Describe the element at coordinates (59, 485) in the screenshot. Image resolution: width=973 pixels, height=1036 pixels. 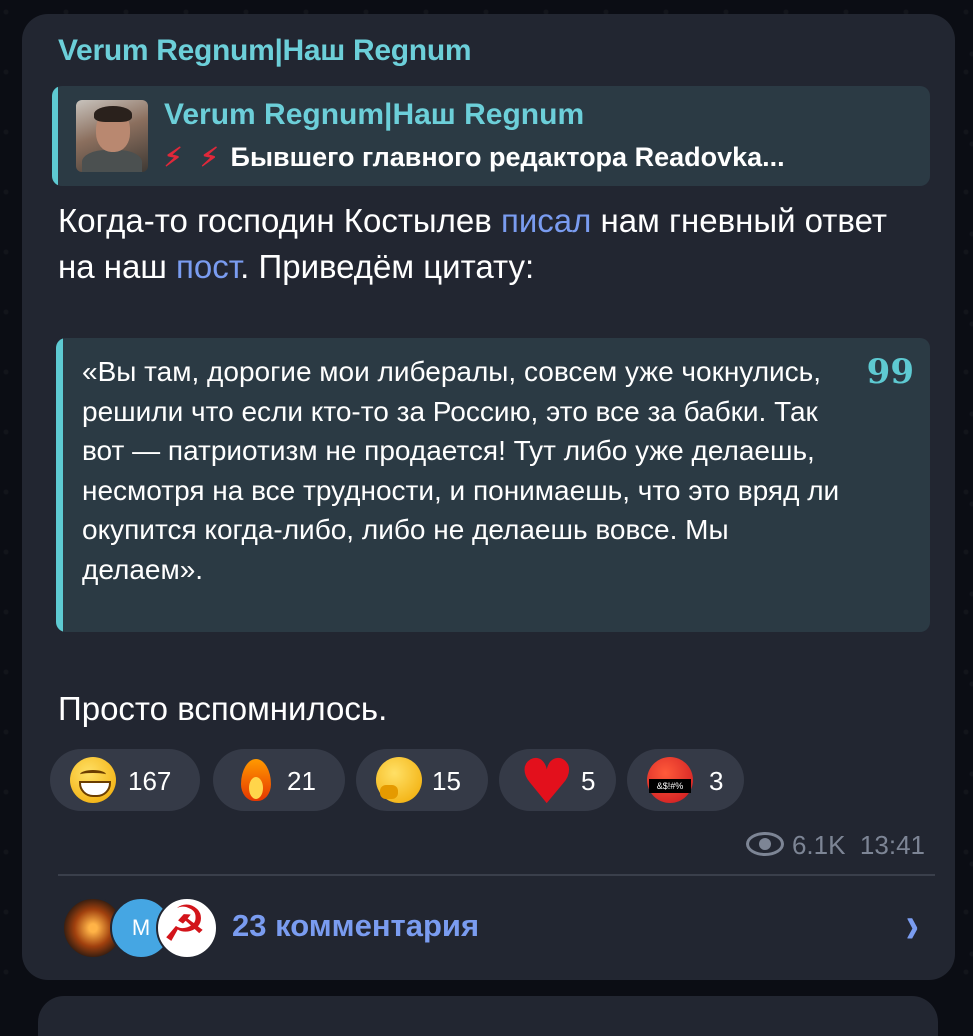
I see `quote-accent-bar` at that location.